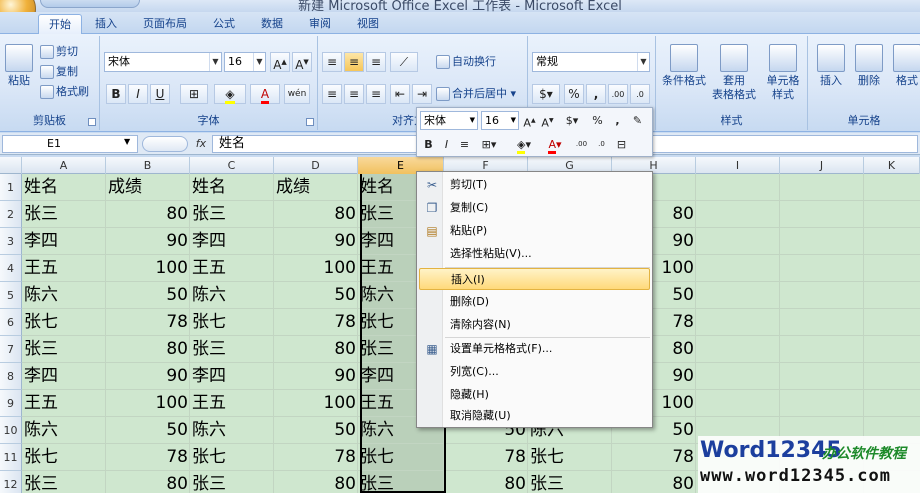  What do you see at coordinates (148, 165) in the screenshot?
I see `column-header-b: B` at bounding box center [148, 165].